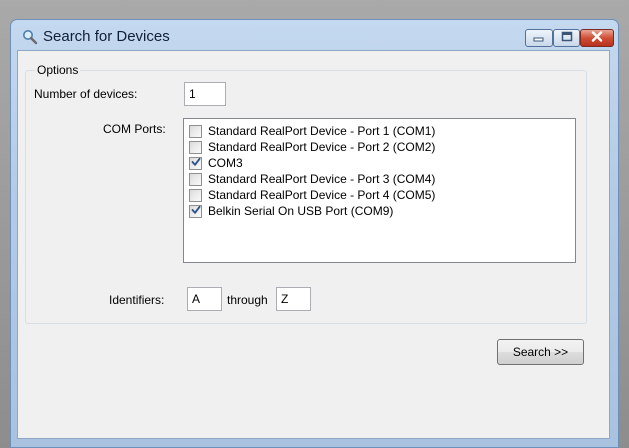  Describe the element at coordinates (204, 299) in the screenshot. I see `identifier-from-input: A` at that location.